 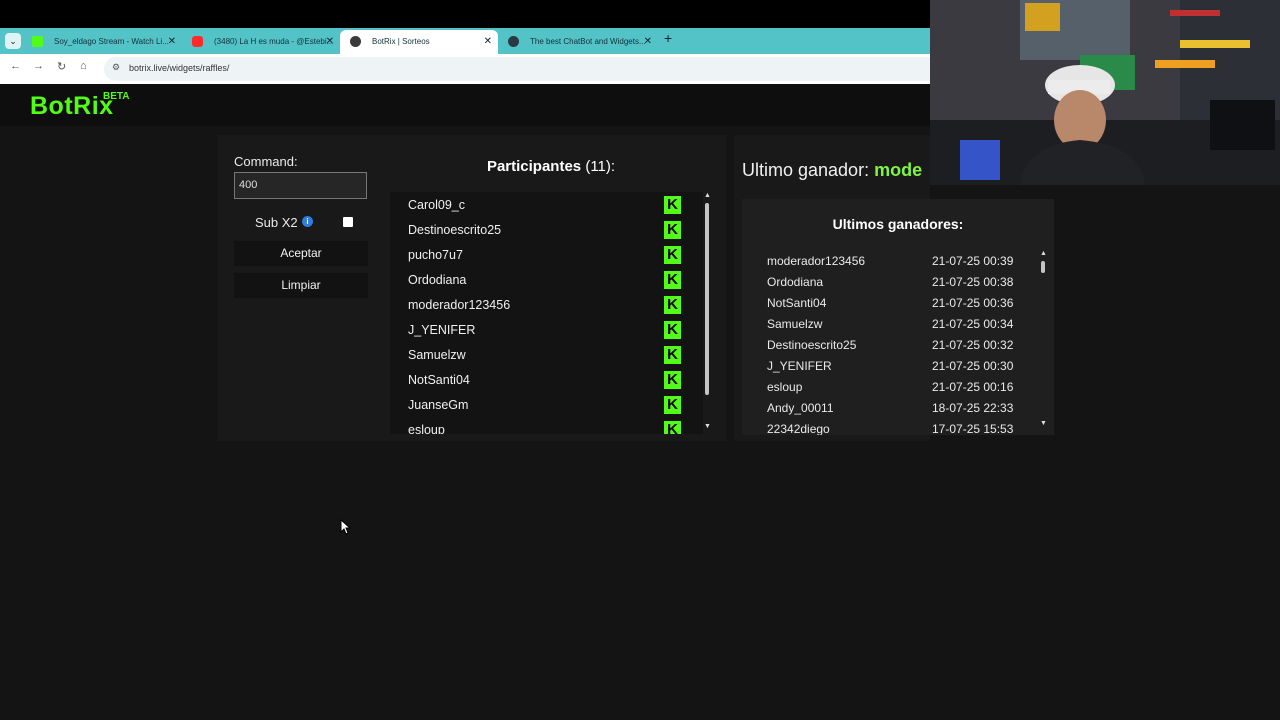 I want to click on winner-date: 21-07-25 00:39, so click(x=973, y=261).